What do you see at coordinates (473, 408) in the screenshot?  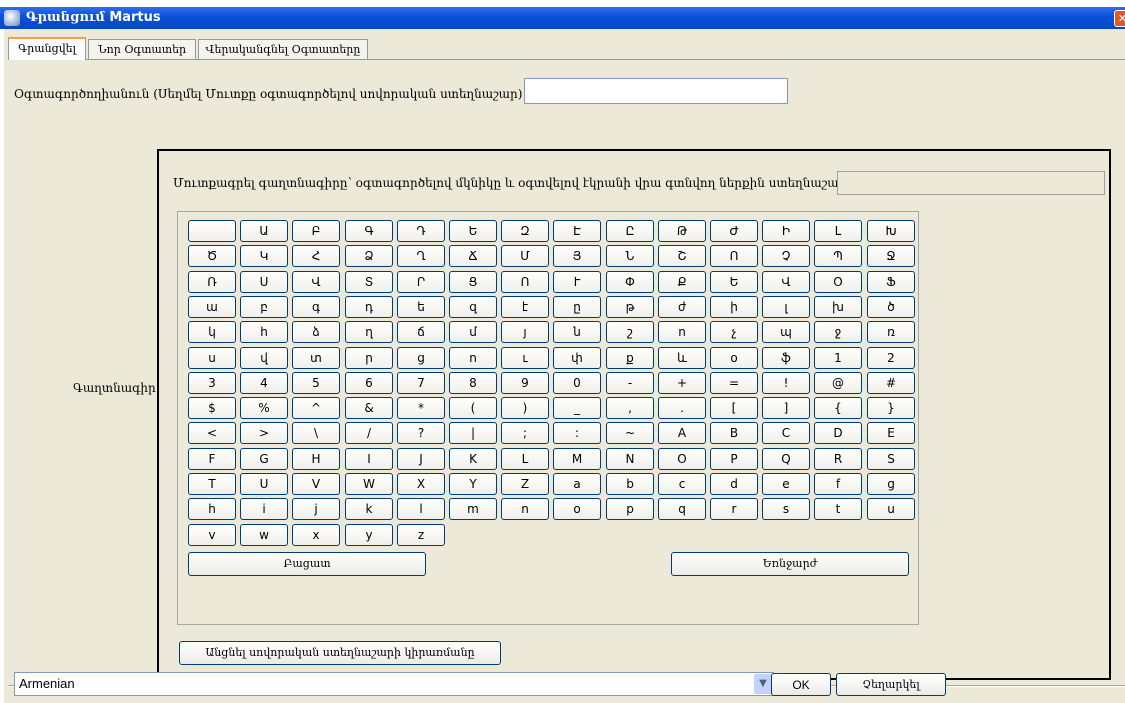 I see `keyboard-key: (` at bounding box center [473, 408].